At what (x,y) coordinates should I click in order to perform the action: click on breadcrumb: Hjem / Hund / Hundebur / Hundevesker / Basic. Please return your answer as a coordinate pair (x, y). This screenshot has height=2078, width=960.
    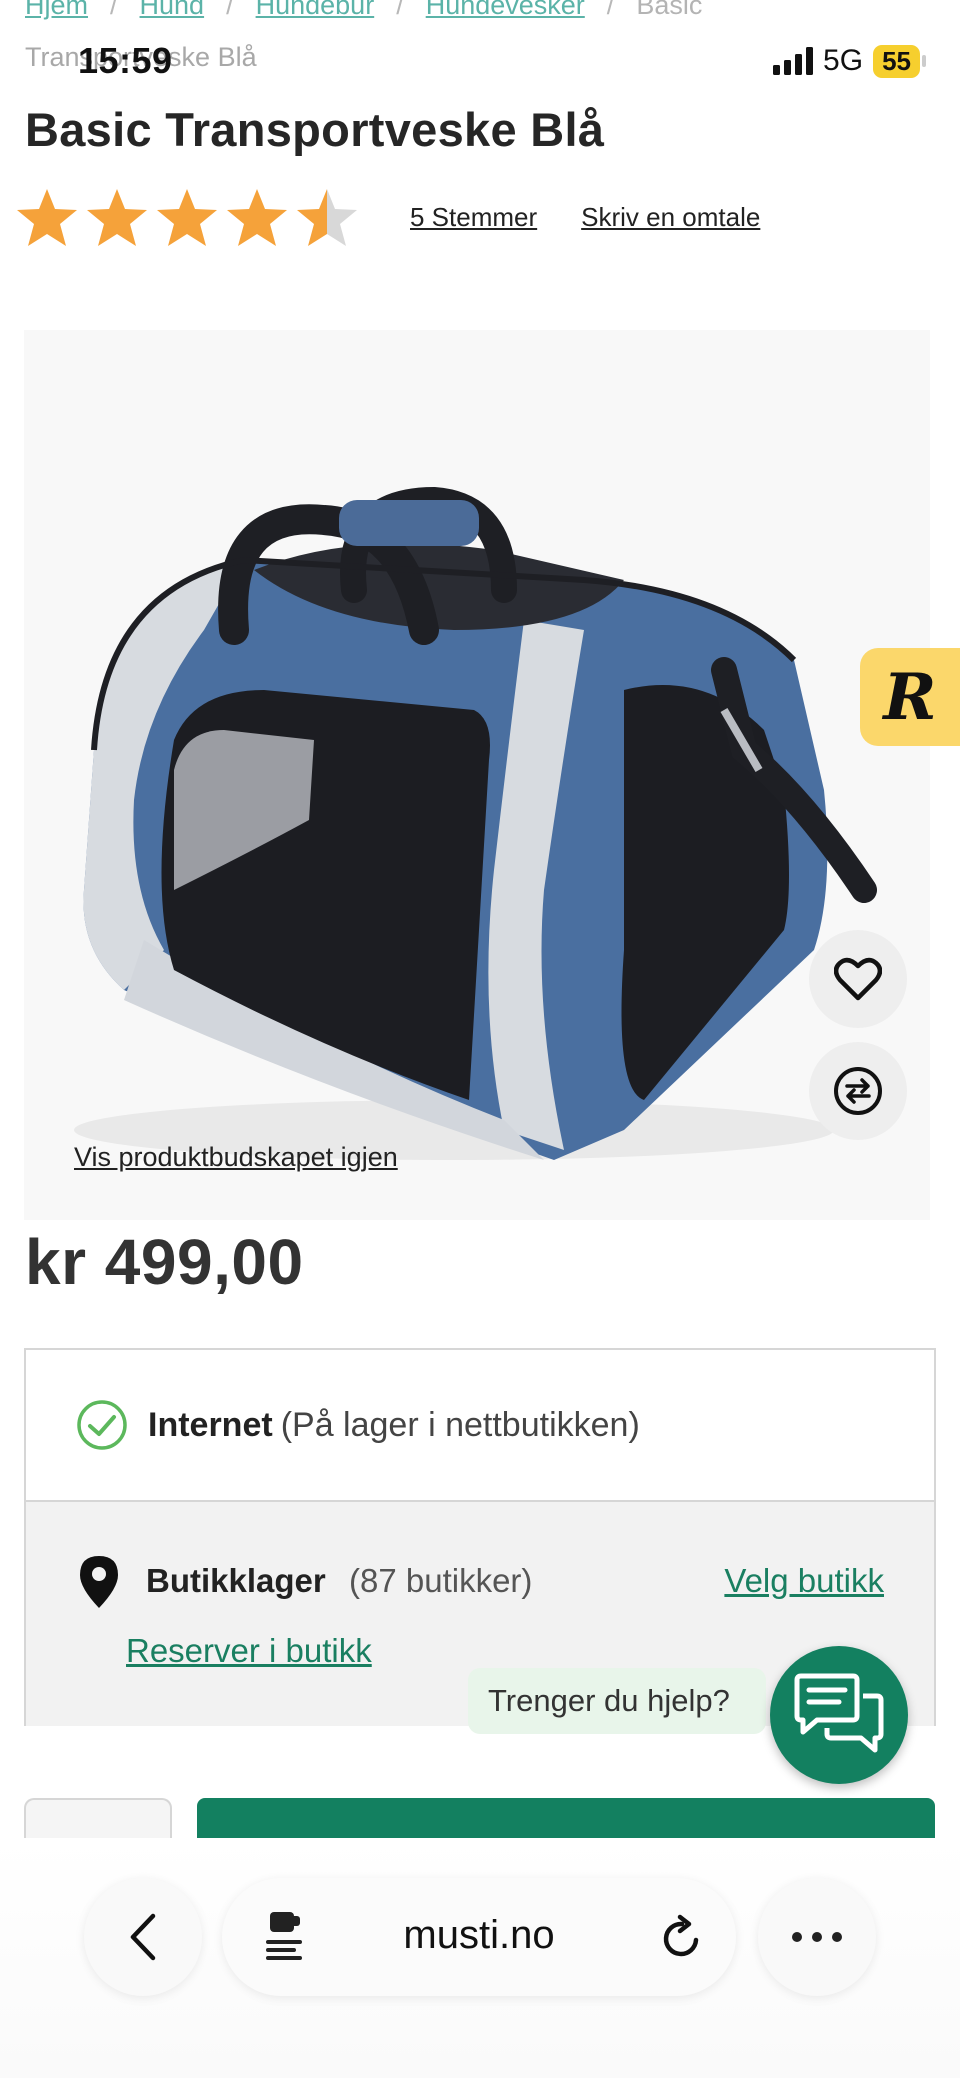
    Looking at the image, I should click on (363, 10).